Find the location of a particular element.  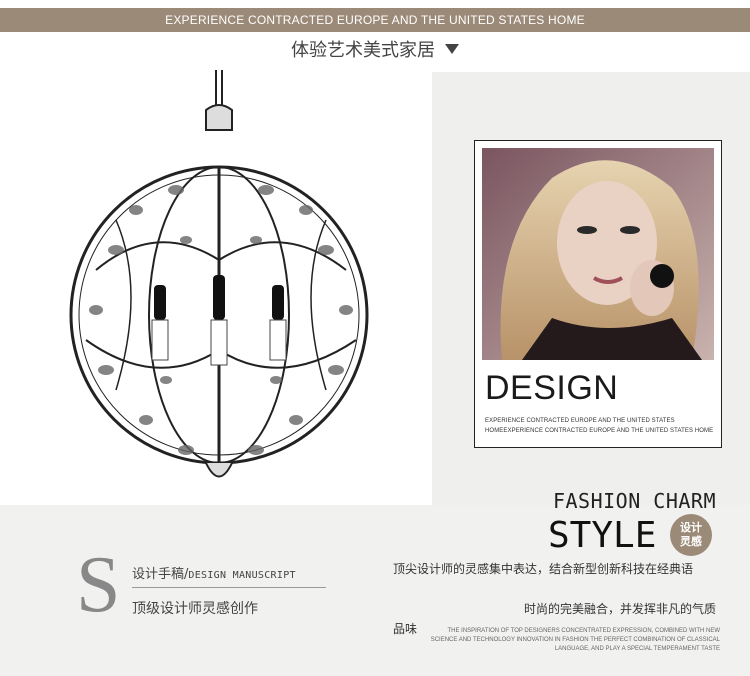

design-title: DESIGN is located at coordinates (552, 388).